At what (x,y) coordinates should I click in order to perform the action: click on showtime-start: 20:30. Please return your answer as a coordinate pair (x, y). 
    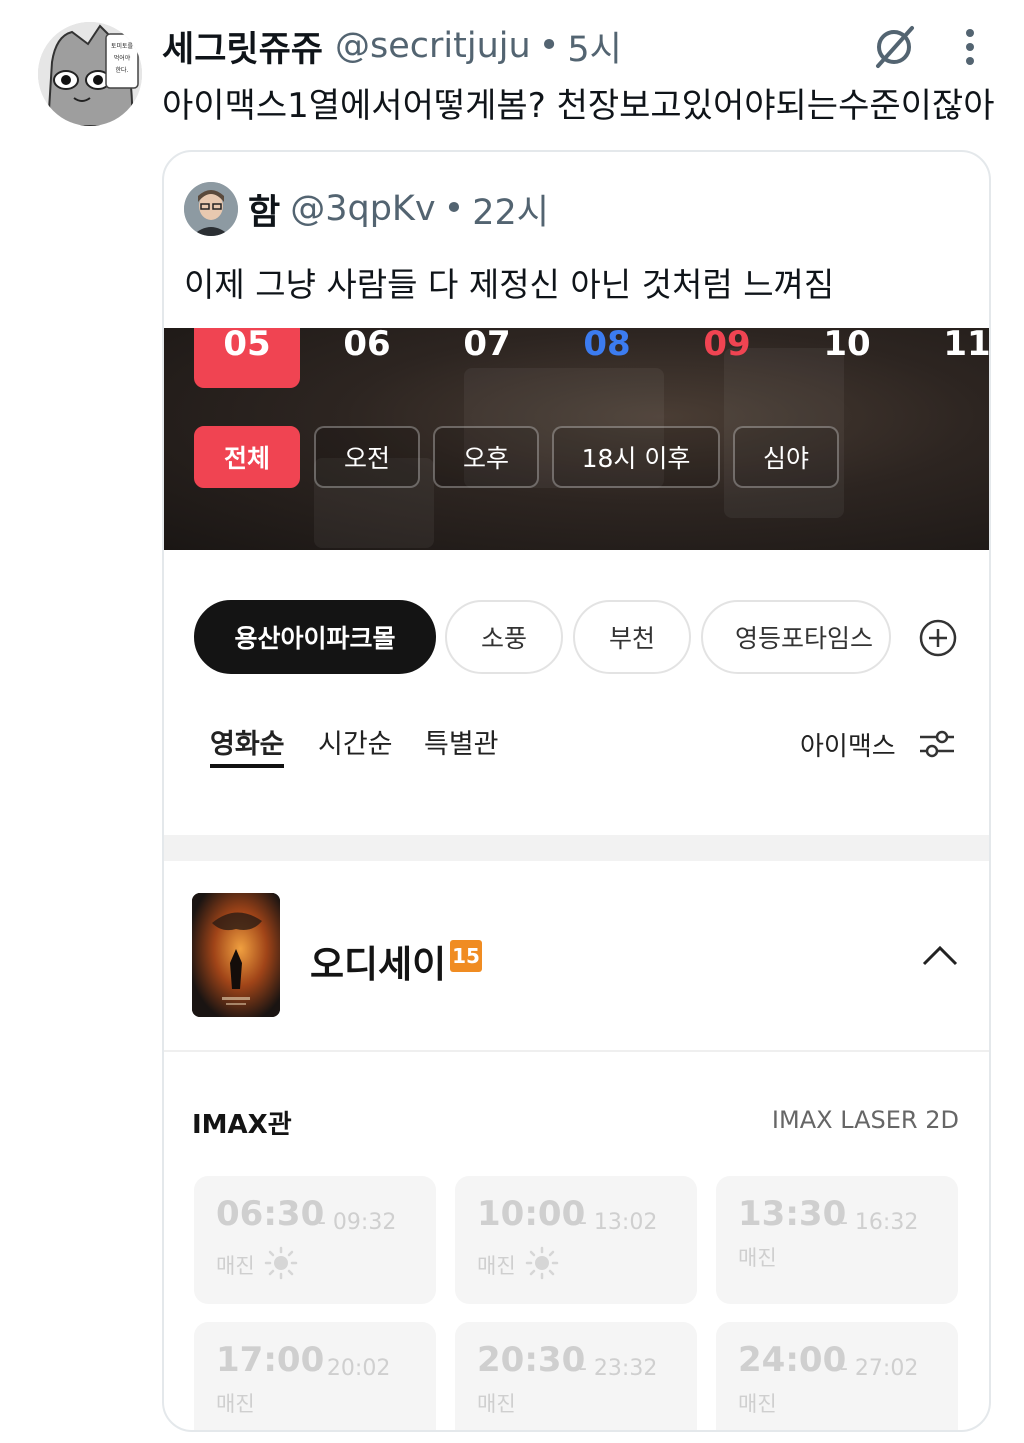
    Looking at the image, I should click on (531, 1360).